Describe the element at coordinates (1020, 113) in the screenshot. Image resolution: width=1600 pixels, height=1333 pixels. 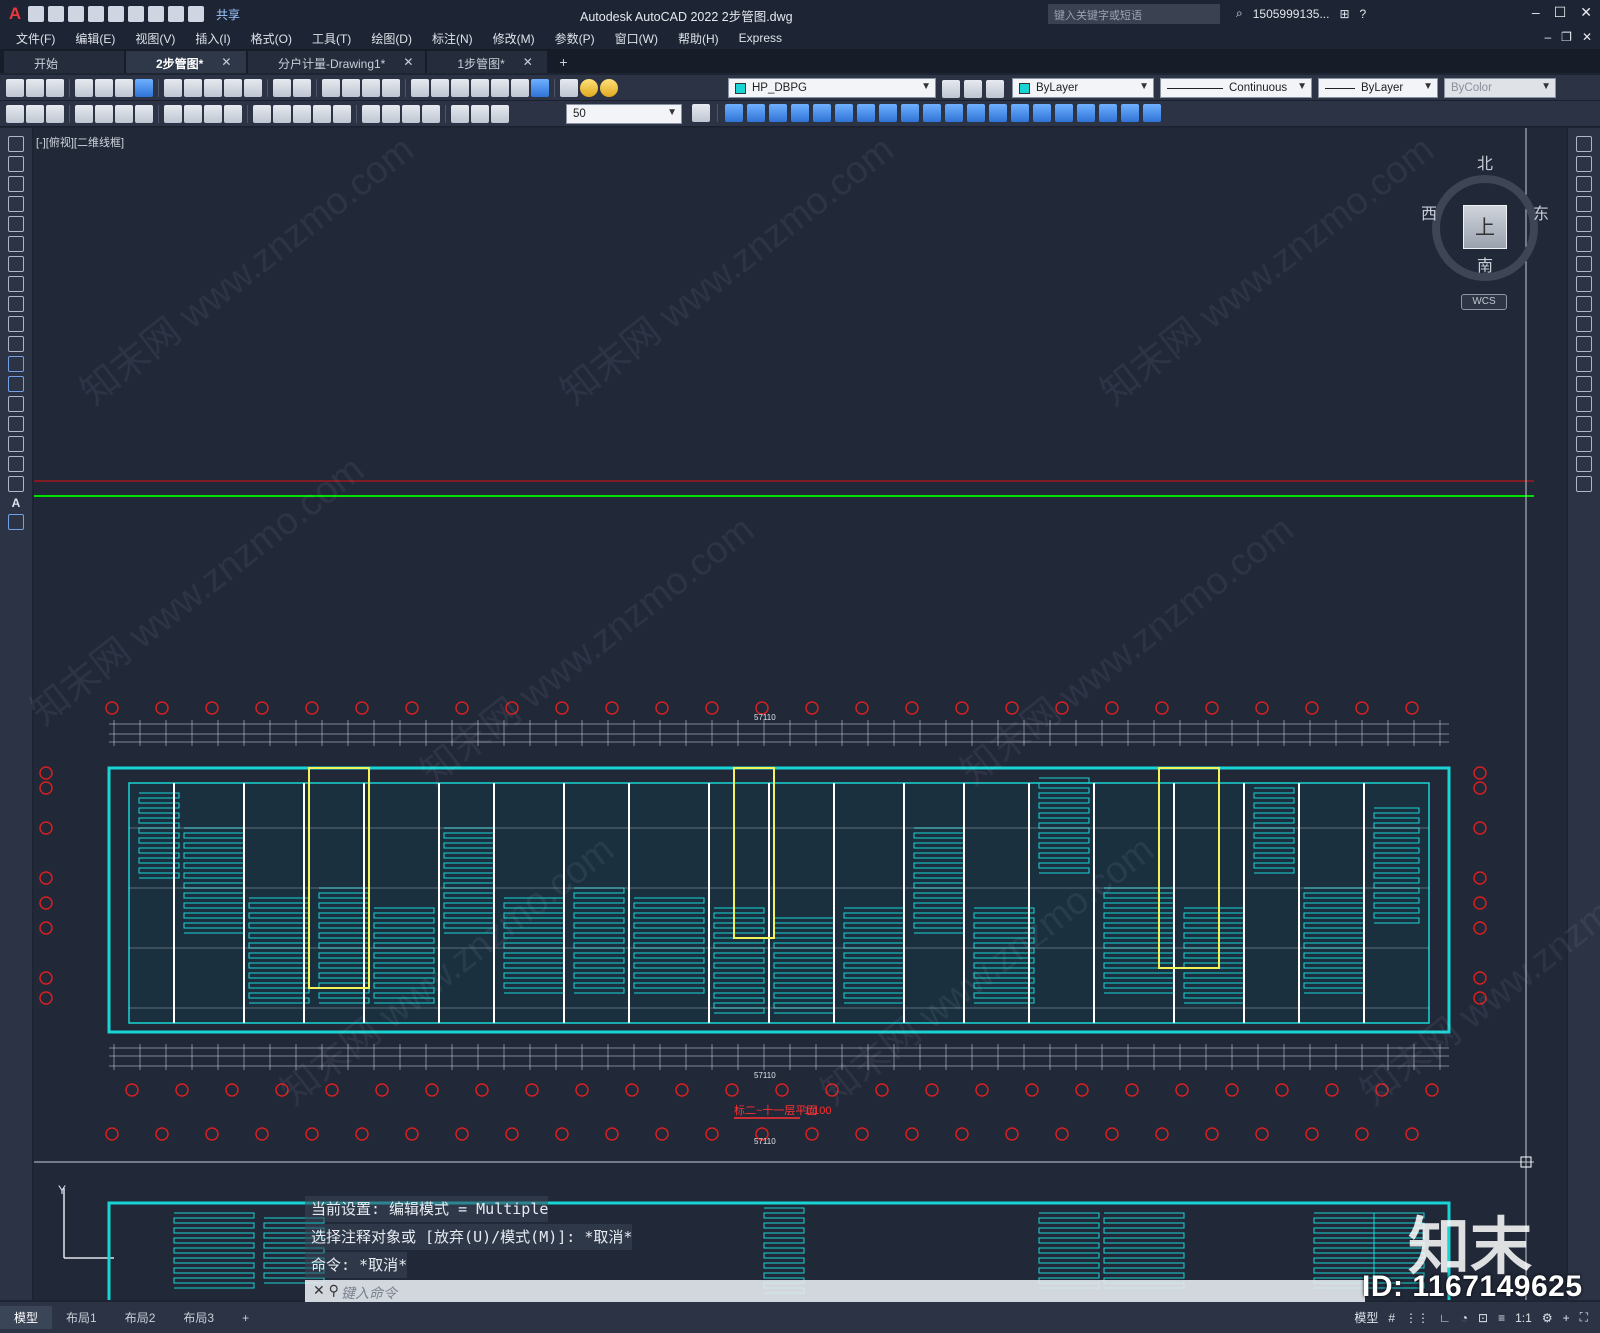
I see `chamfer-icon` at that location.